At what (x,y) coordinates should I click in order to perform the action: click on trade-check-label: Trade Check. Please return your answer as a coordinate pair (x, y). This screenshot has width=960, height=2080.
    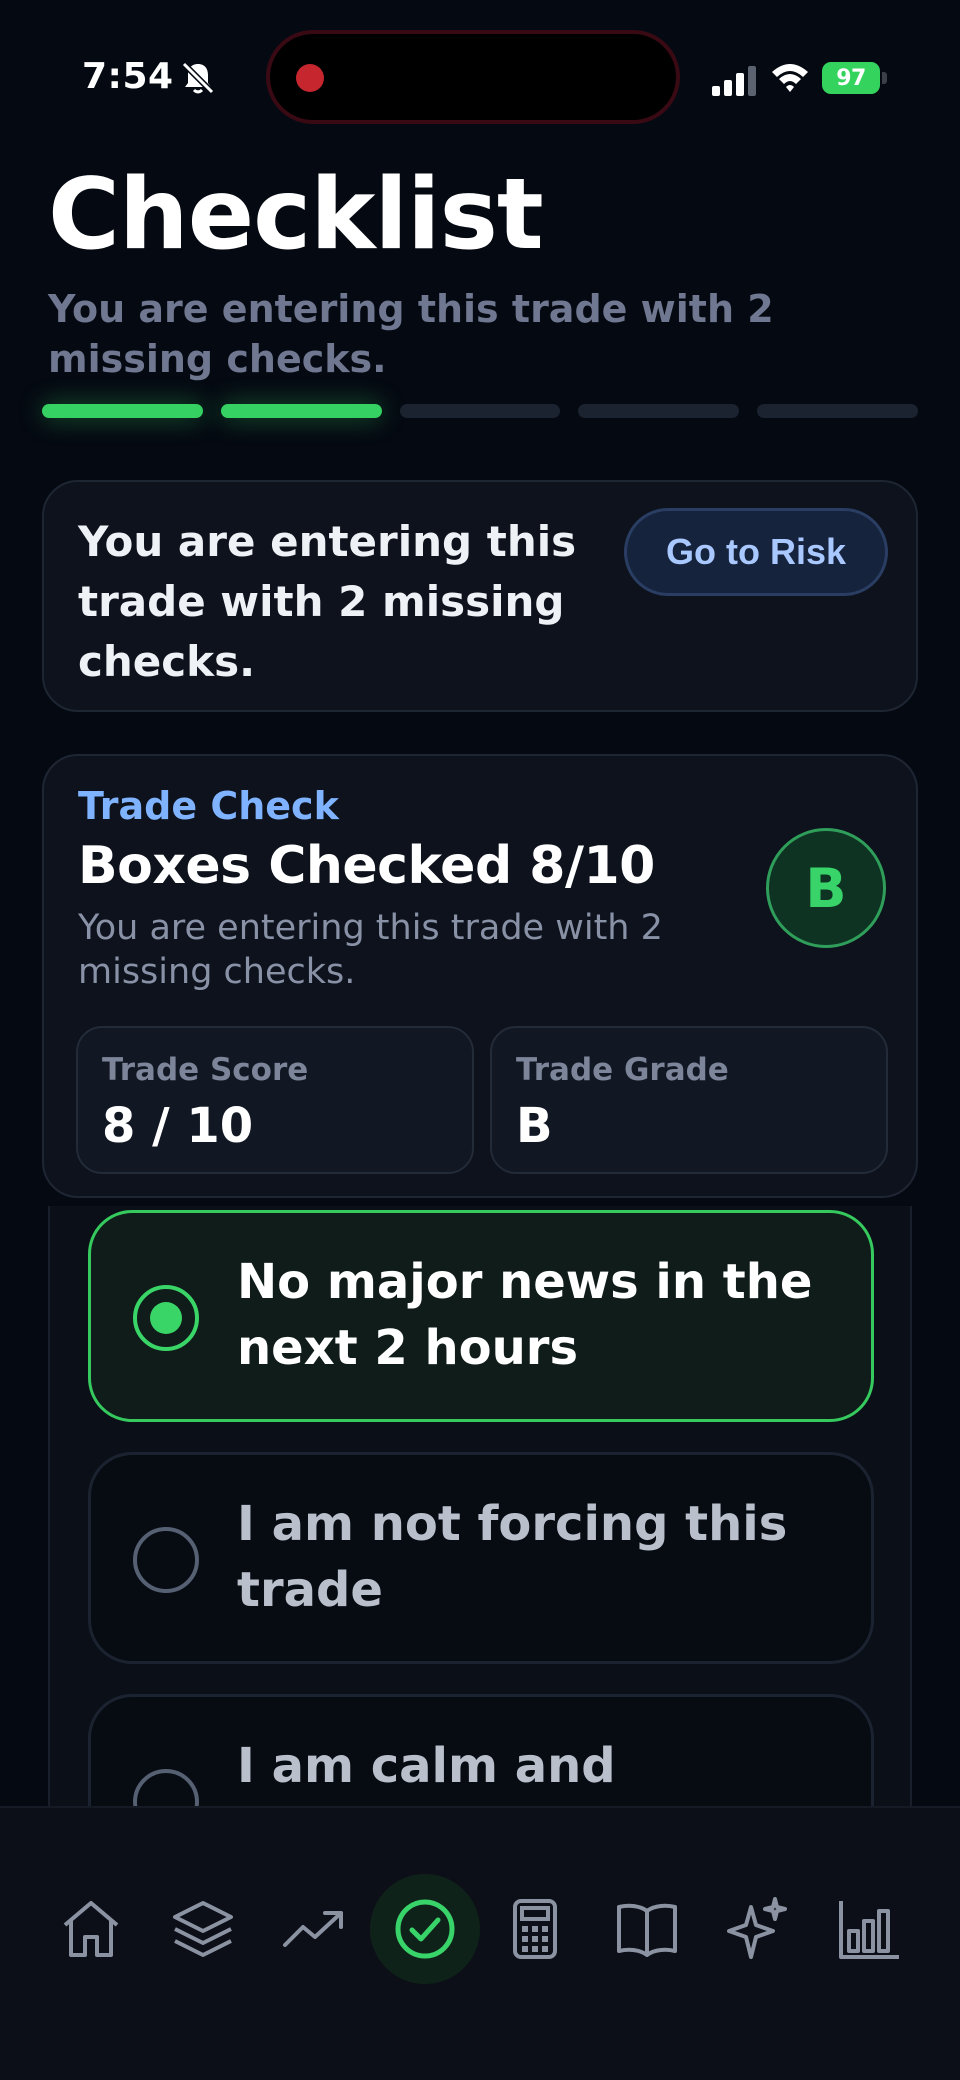
    Looking at the image, I should click on (208, 806).